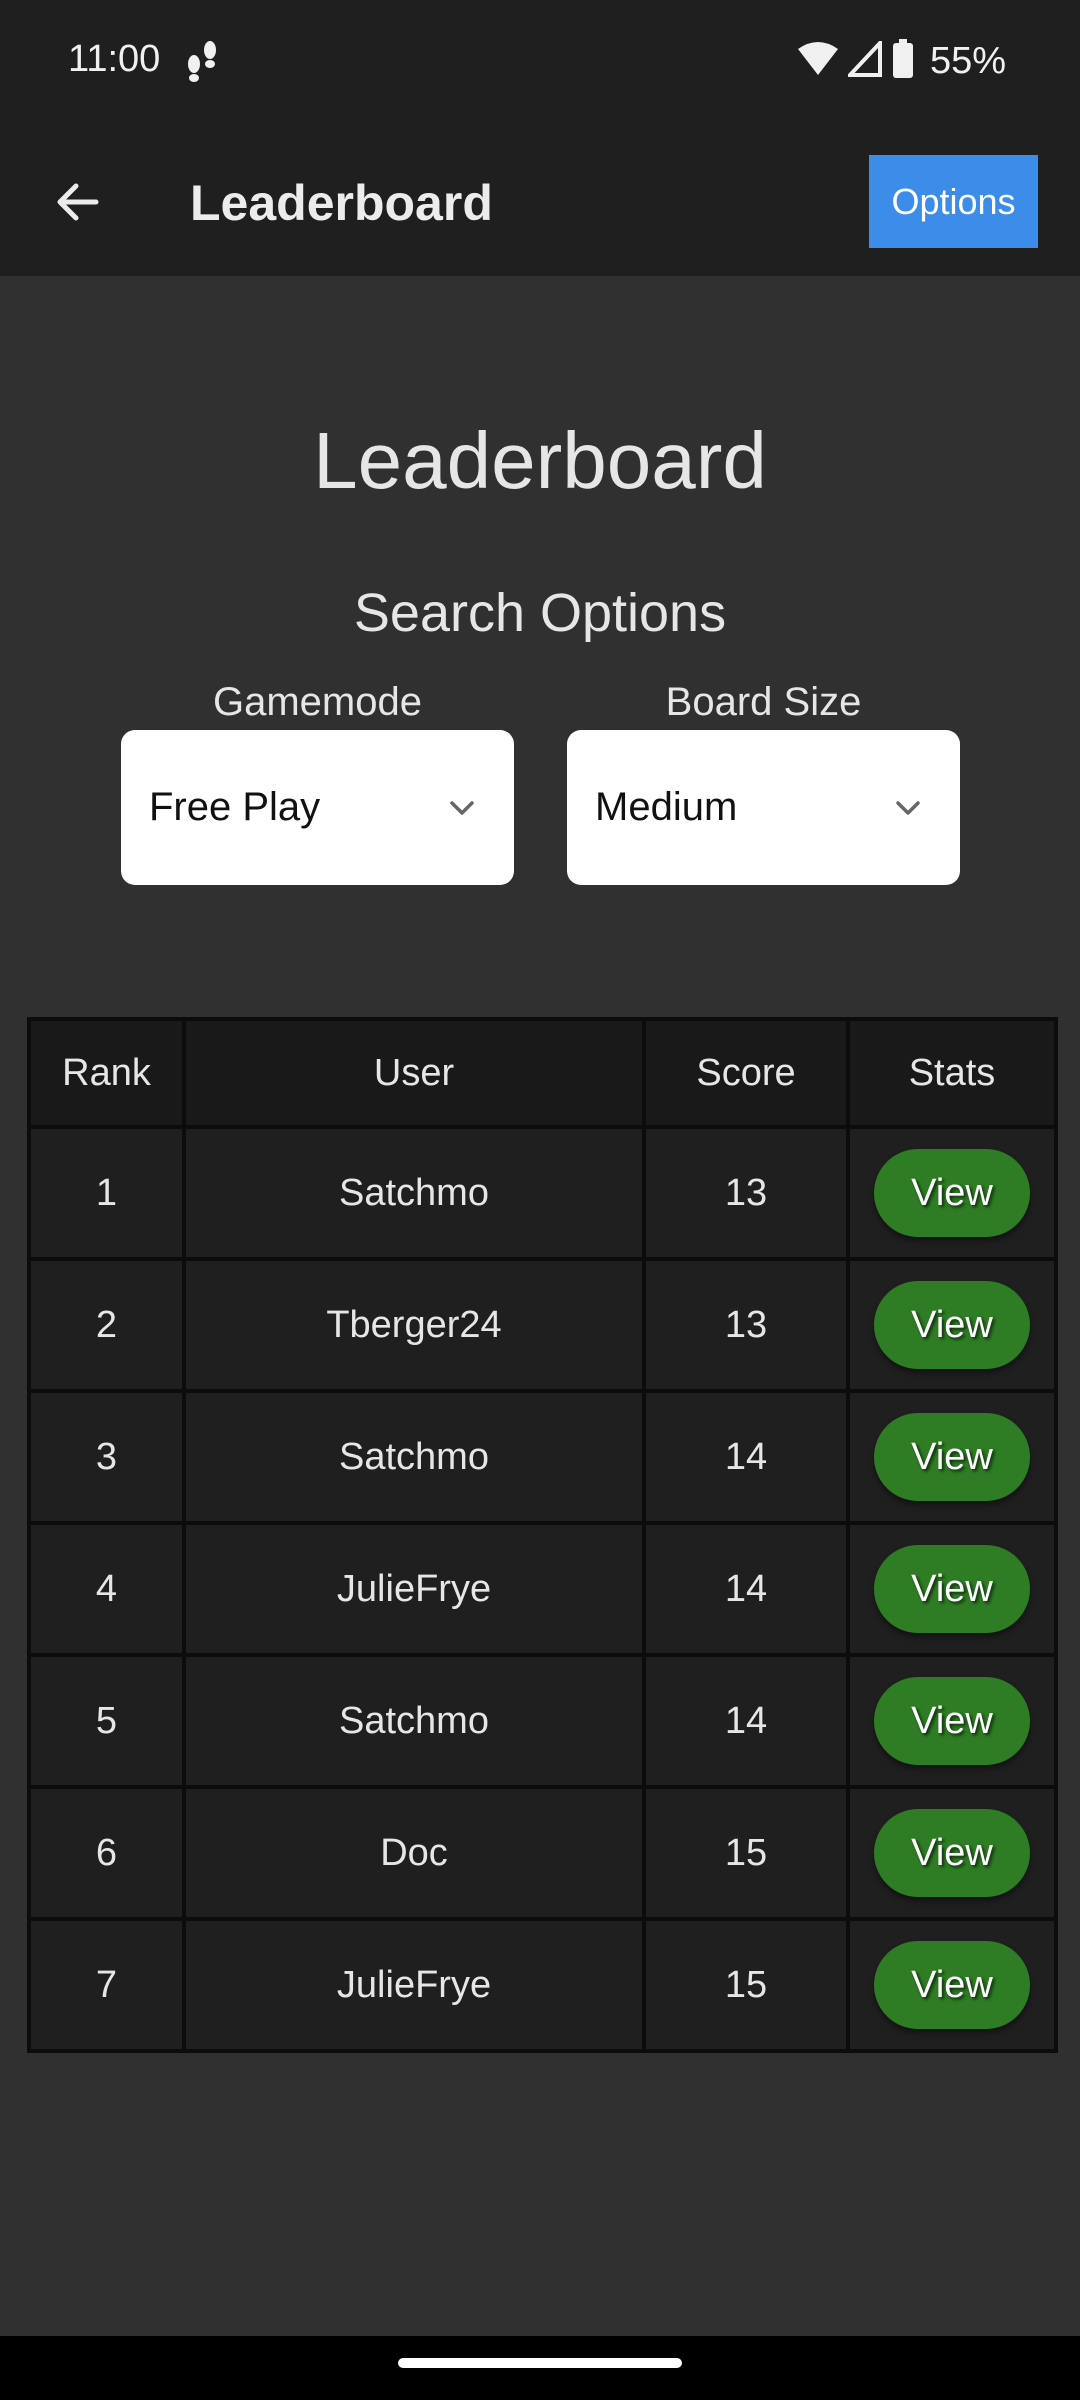 This screenshot has width=1080, height=2400. Describe the element at coordinates (341, 203) in the screenshot. I see `app-bar-title: Leaderboard` at that location.